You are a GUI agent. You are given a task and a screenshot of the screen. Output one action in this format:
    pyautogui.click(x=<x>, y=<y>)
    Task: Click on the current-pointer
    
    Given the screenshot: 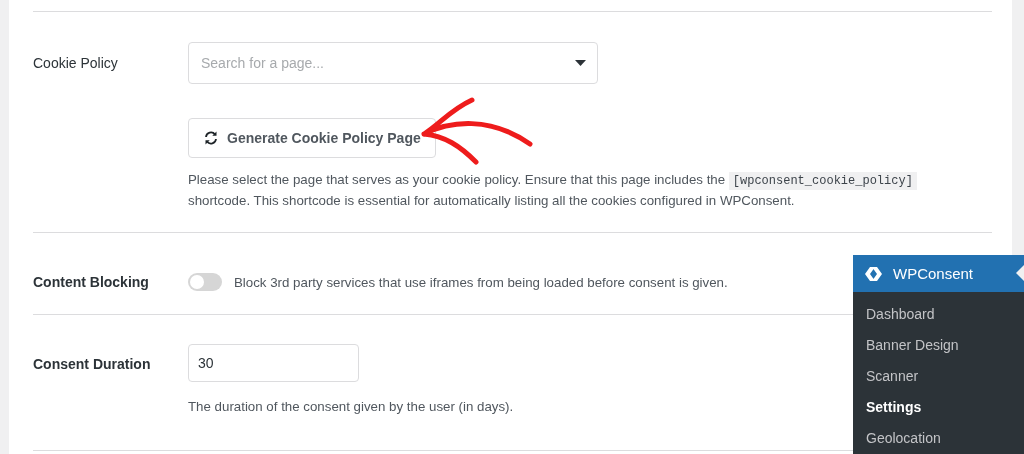 What is the action you would take?
    pyautogui.click(x=1020, y=273)
    